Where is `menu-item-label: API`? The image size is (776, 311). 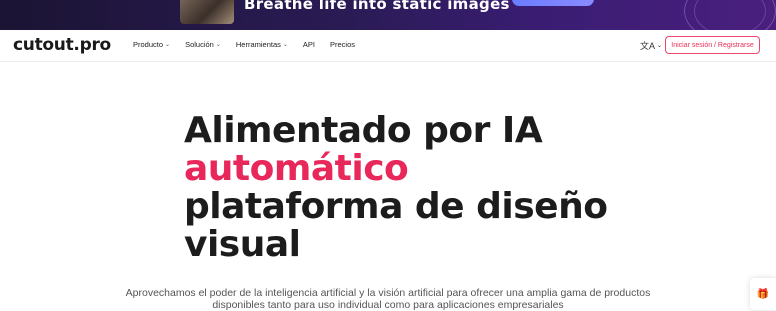 menu-item-label: API is located at coordinates (309, 44).